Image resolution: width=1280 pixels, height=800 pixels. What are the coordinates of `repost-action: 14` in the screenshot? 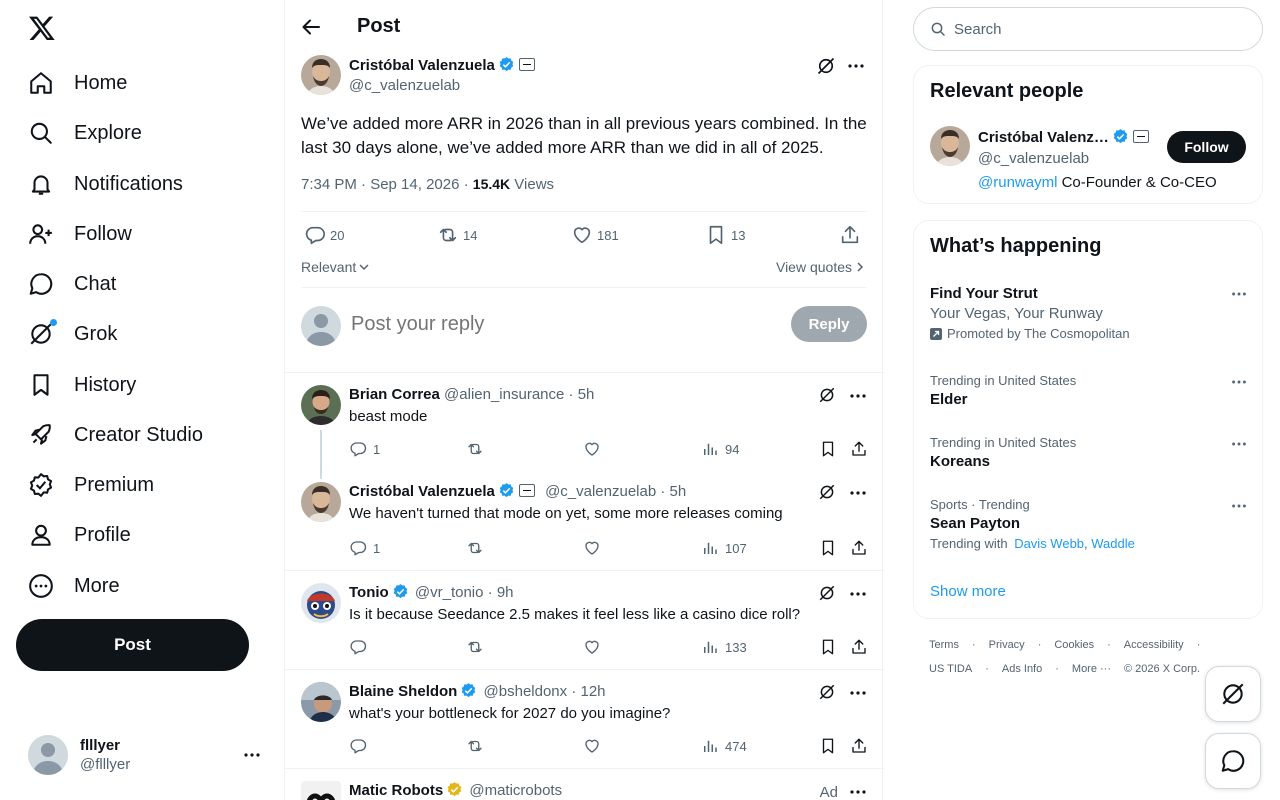 It's located at (457, 235).